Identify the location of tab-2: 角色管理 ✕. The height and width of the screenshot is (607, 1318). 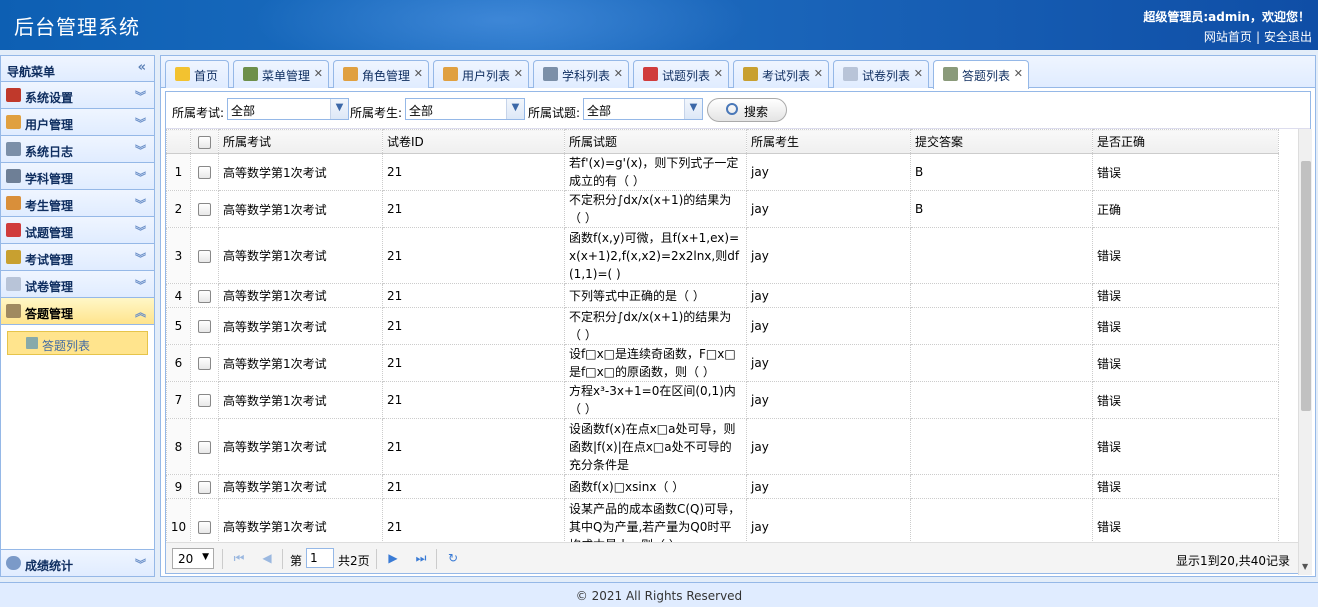
(381, 74).